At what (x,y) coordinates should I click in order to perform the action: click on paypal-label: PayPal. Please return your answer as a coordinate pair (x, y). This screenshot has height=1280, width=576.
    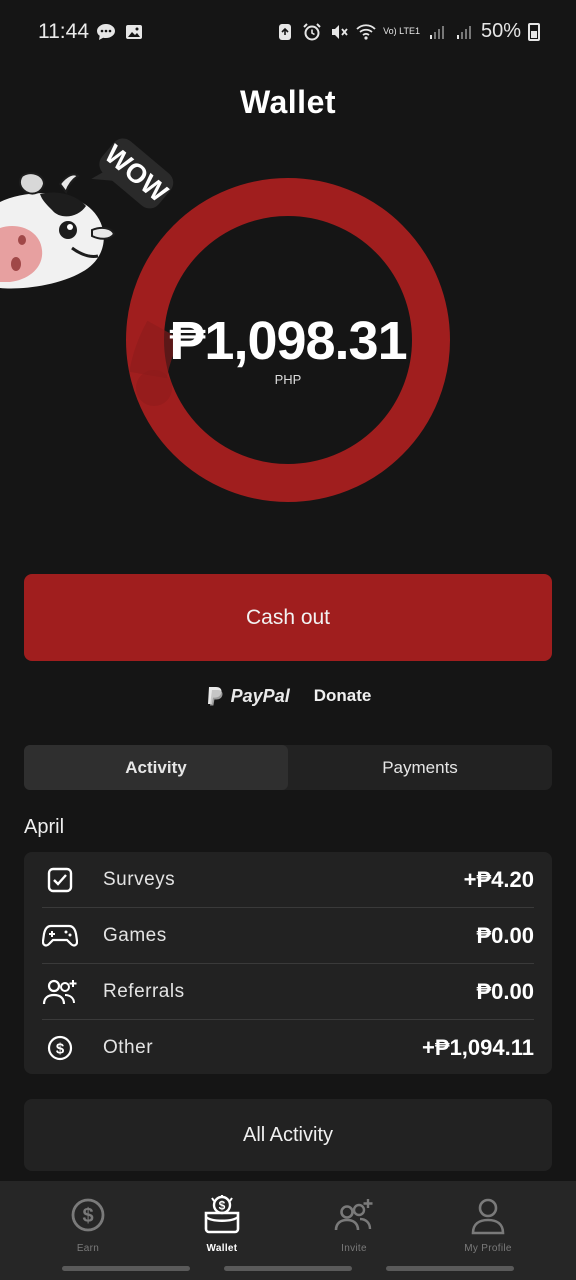
    Looking at the image, I should click on (260, 695).